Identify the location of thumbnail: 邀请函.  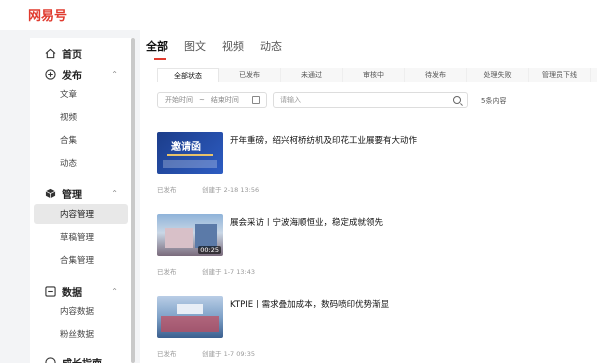
(190, 153).